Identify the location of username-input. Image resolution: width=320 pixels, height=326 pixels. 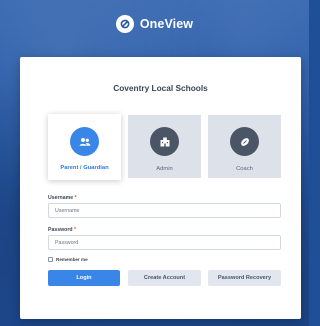
(164, 210).